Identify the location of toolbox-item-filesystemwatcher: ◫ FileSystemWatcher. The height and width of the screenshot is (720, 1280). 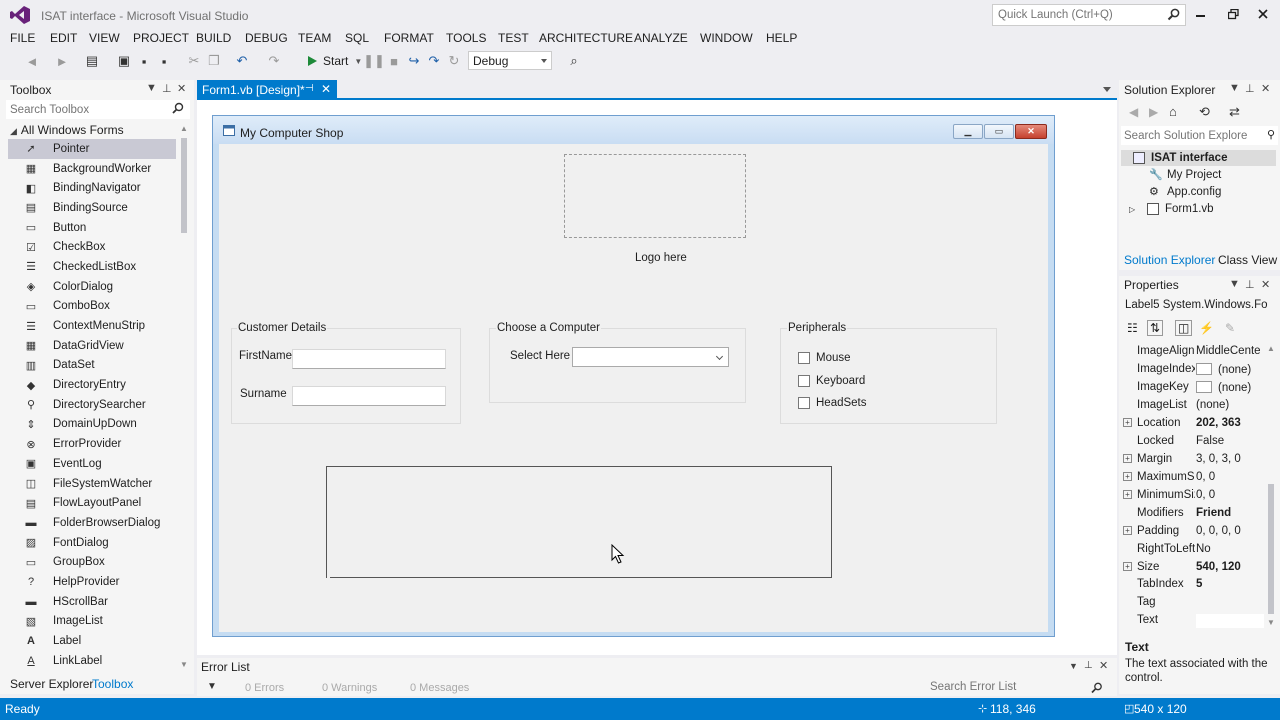
(92, 484).